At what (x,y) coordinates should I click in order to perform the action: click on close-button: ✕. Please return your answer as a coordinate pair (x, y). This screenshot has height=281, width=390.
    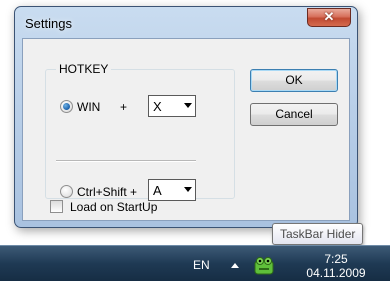
    Looking at the image, I should click on (329, 17).